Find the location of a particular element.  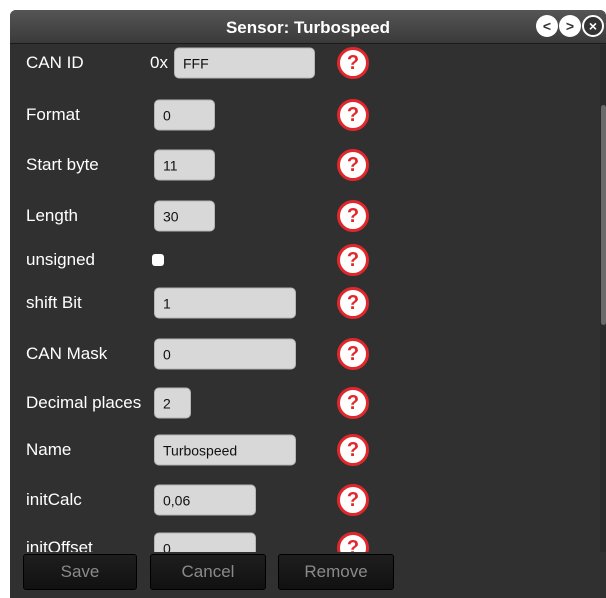

row-can-id: CAN ID 0x ? is located at coordinates (304, 64).